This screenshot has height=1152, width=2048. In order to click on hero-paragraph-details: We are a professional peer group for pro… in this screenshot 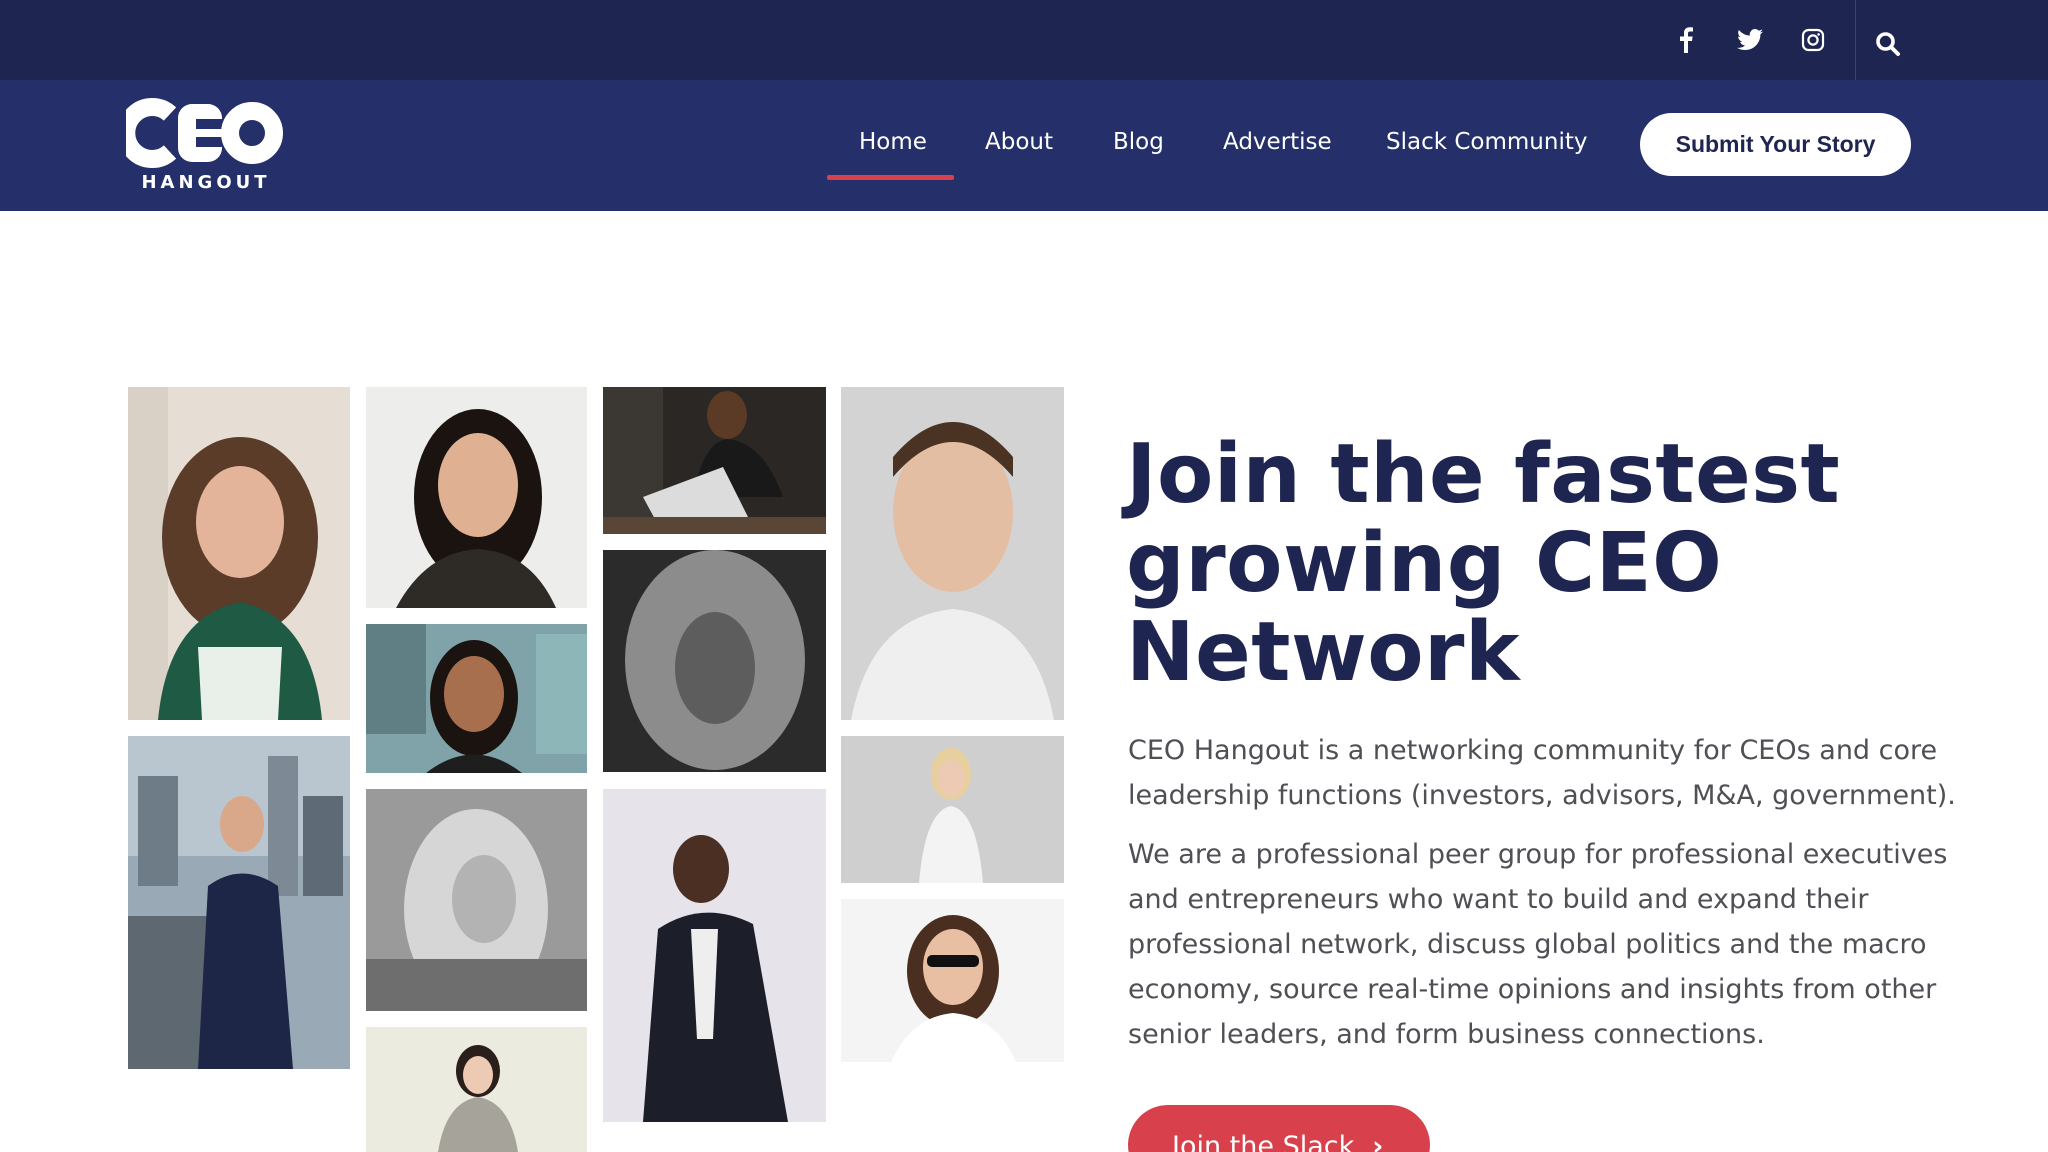, I will do `click(1538, 944)`.